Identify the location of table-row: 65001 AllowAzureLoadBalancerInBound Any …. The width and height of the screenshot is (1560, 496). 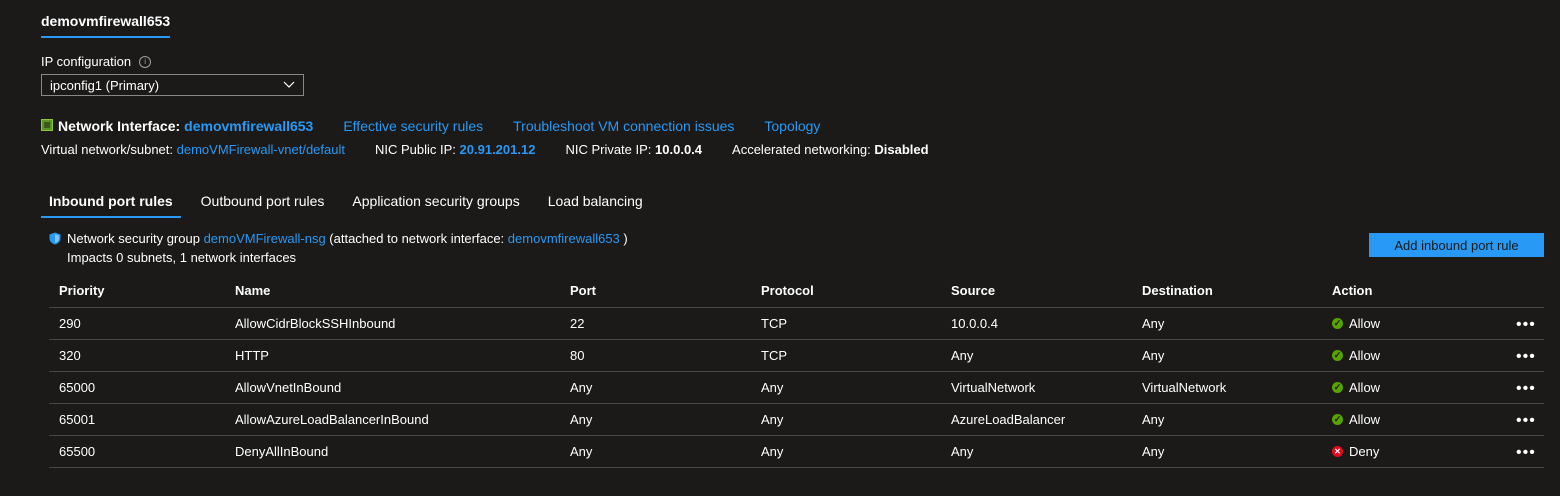
(796, 420).